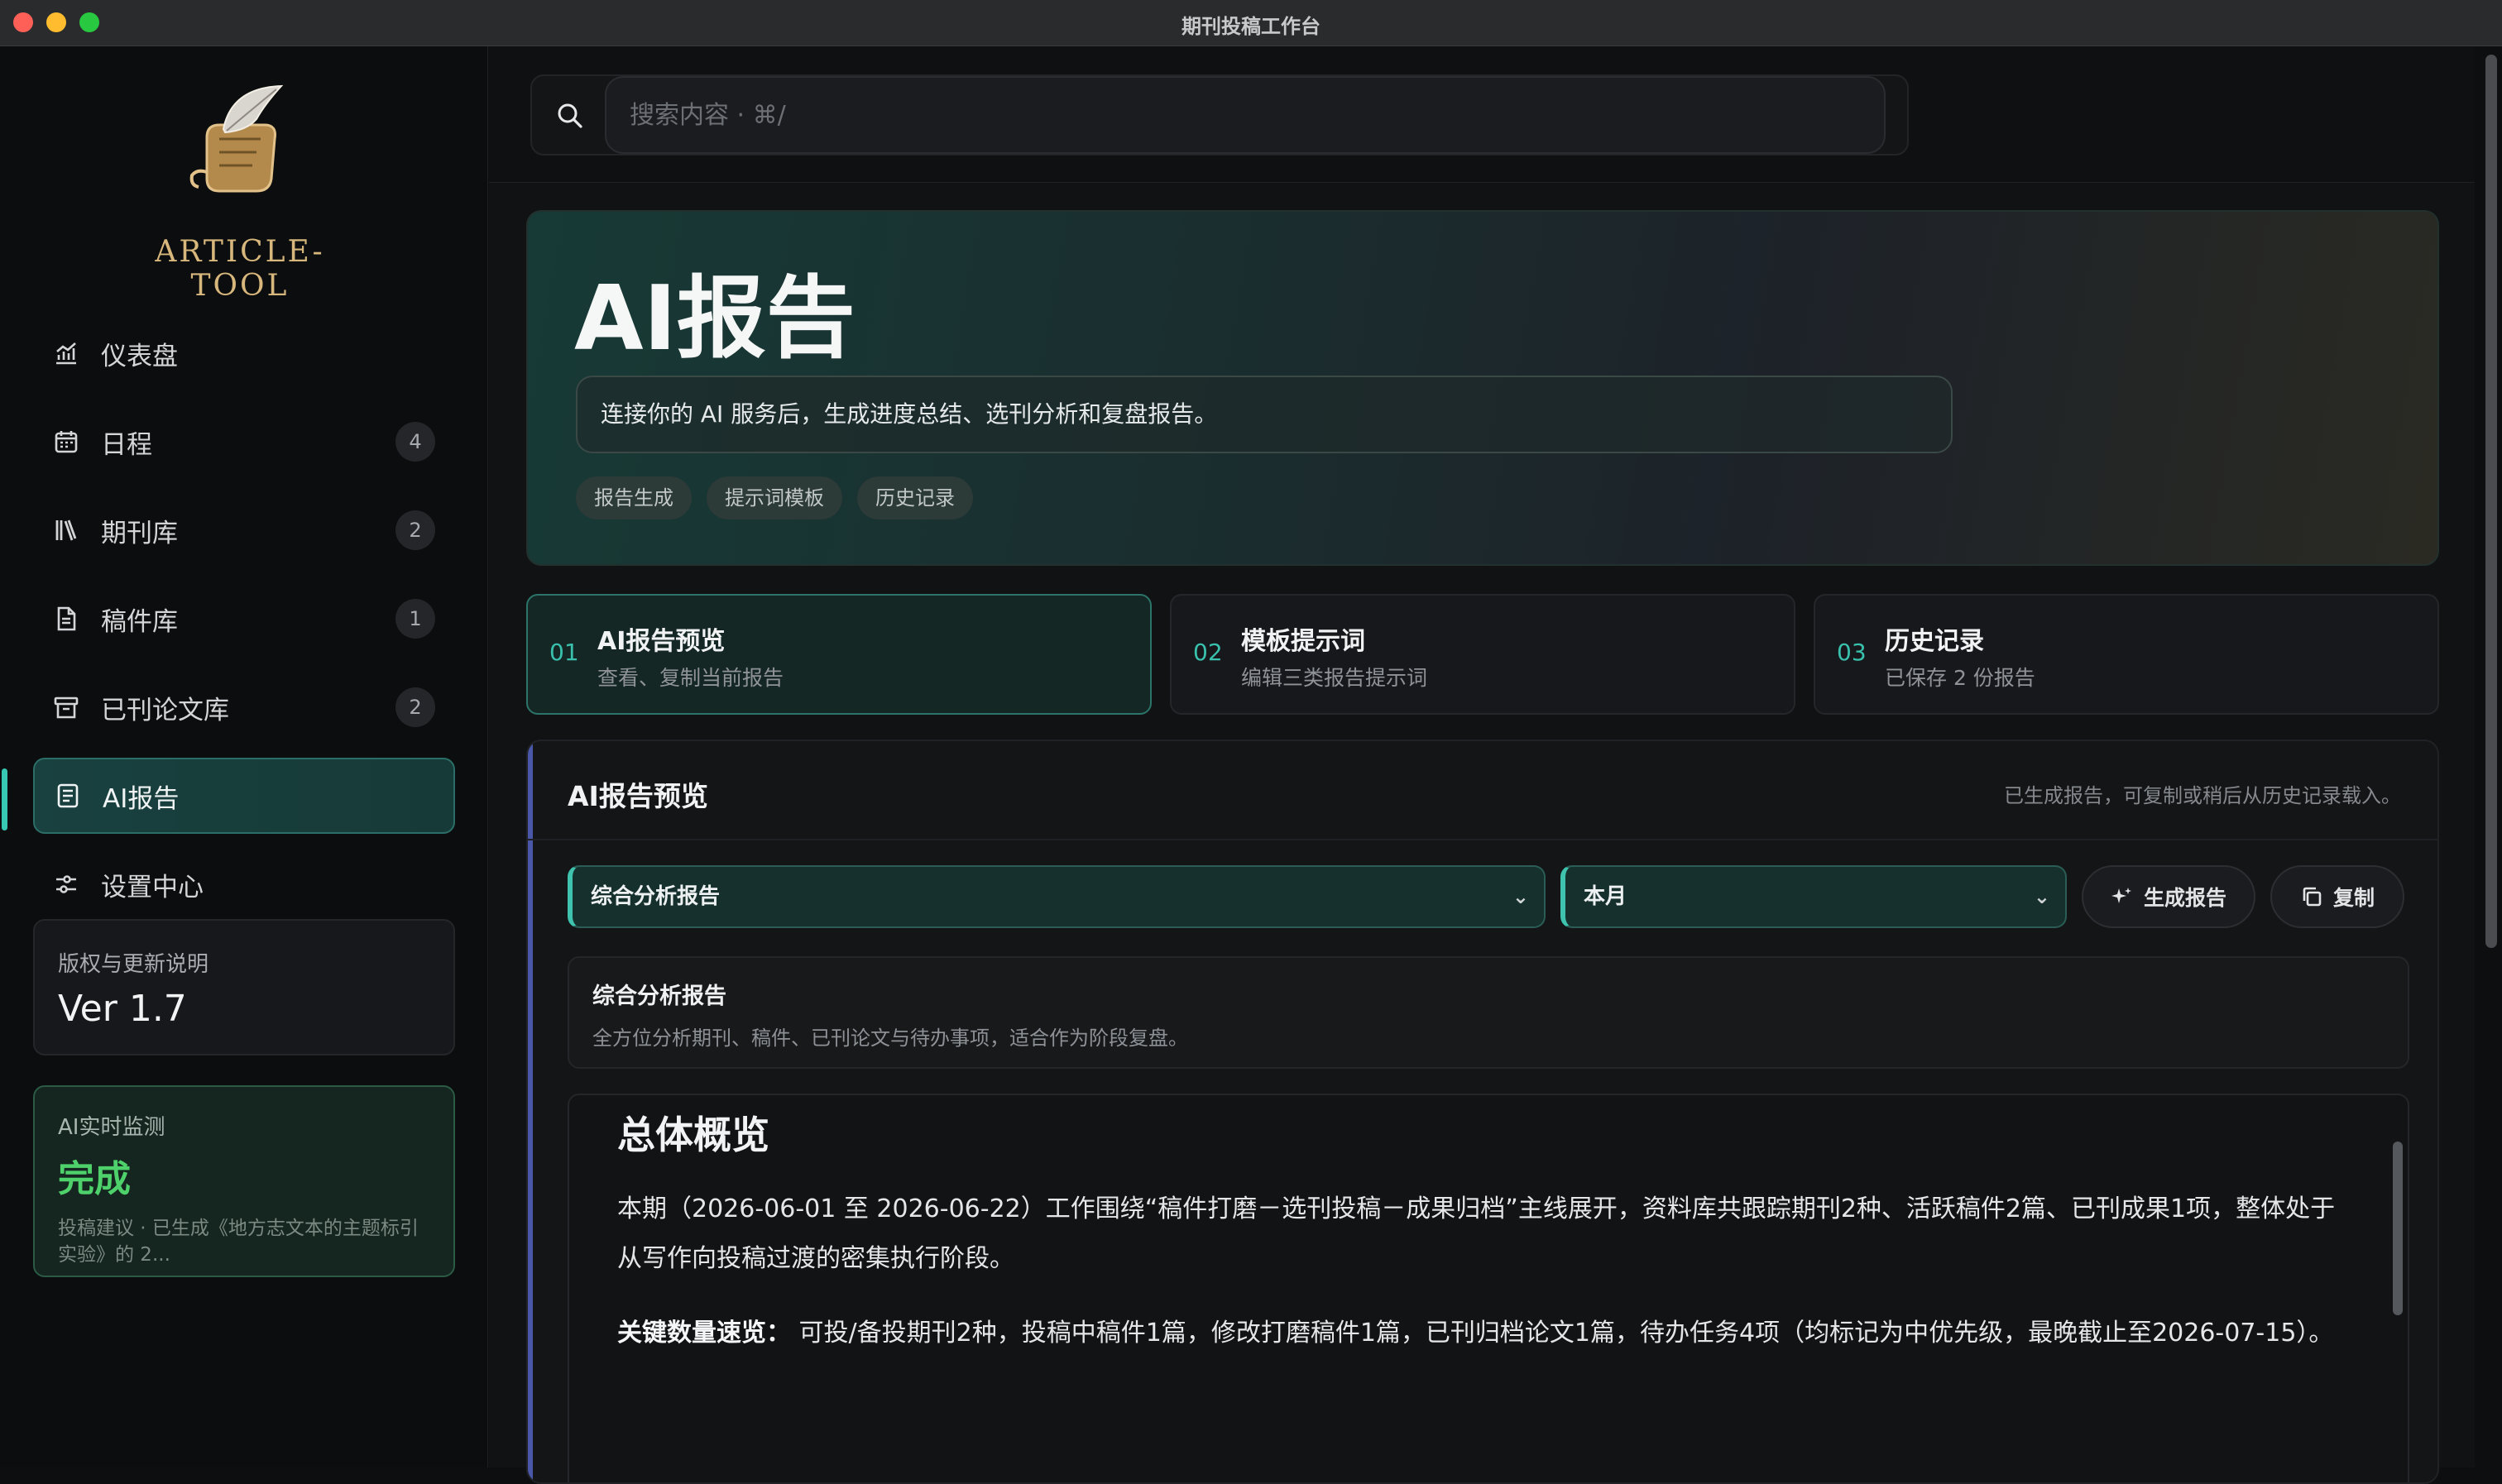 The height and width of the screenshot is (1484, 2502). I want to click on sidebar-item-manuscripts: 稿件库 1, so click(244, 619).